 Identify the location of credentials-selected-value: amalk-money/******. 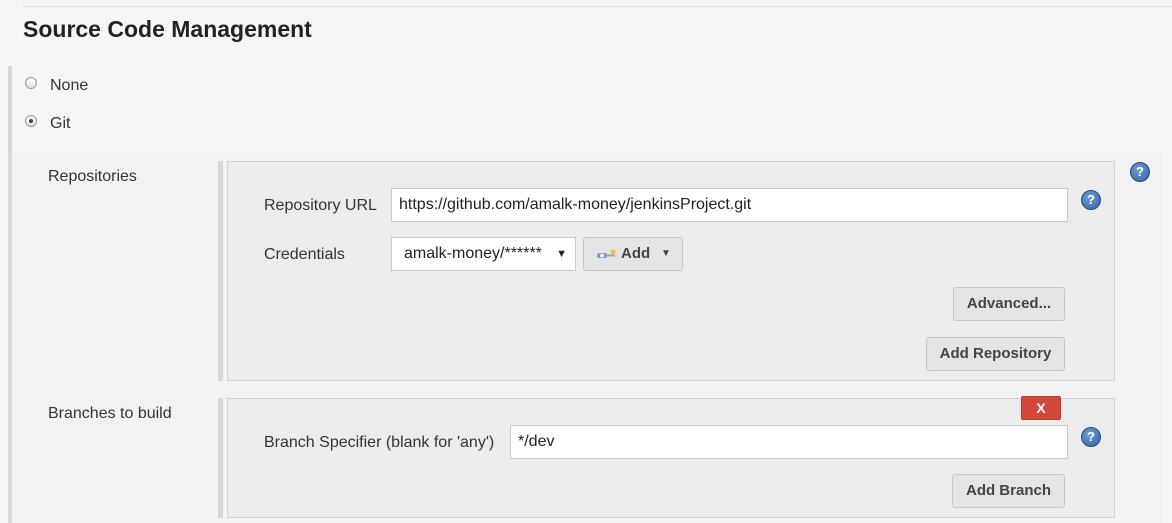
(473, 253).